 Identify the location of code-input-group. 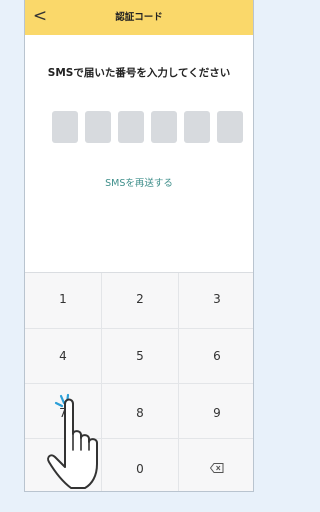
(150, 127).